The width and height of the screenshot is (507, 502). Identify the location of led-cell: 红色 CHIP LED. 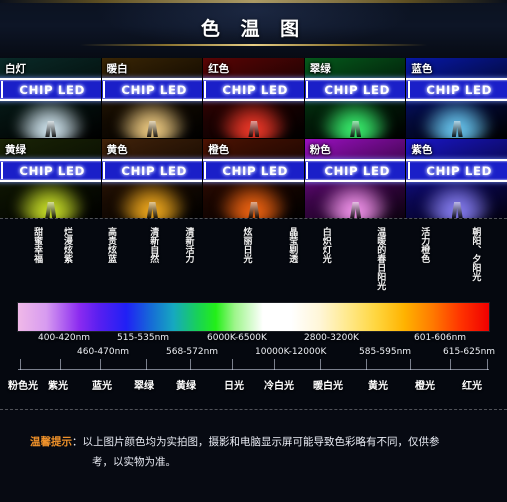
(253, 98).